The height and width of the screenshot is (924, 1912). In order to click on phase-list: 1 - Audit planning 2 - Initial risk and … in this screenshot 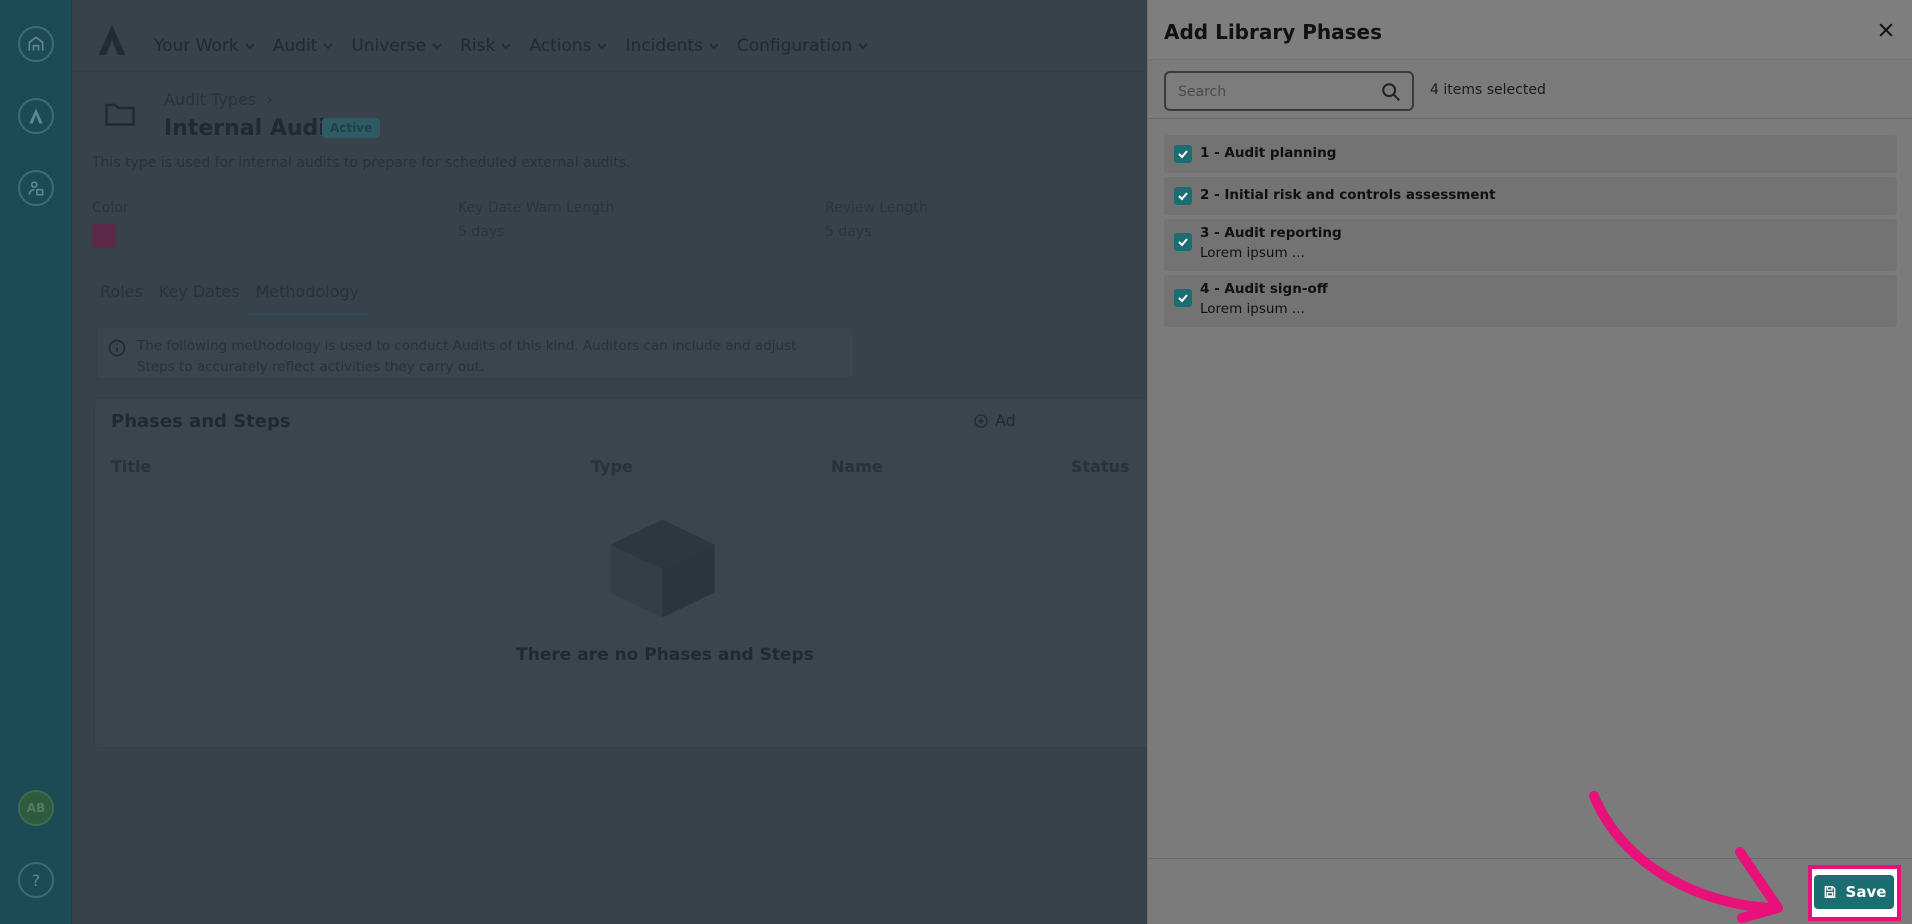, I will do `click(1530, 233)`.